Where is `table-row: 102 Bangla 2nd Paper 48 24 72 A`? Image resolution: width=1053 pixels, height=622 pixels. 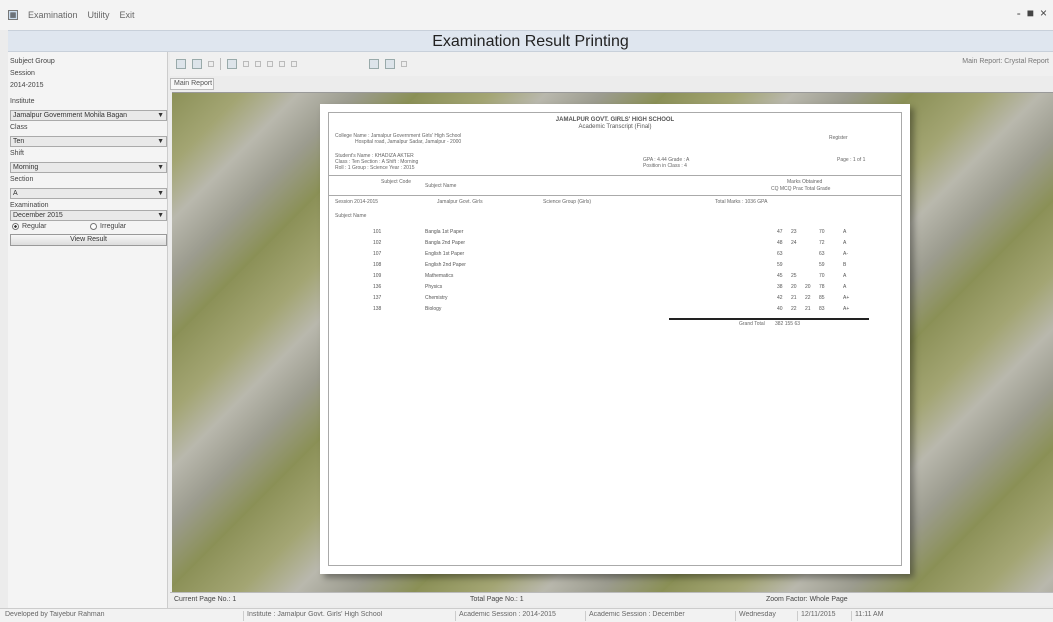
table-row: 102 Bangla 2nd Paper 48 24 72 A is located at coordinates (615, 243).